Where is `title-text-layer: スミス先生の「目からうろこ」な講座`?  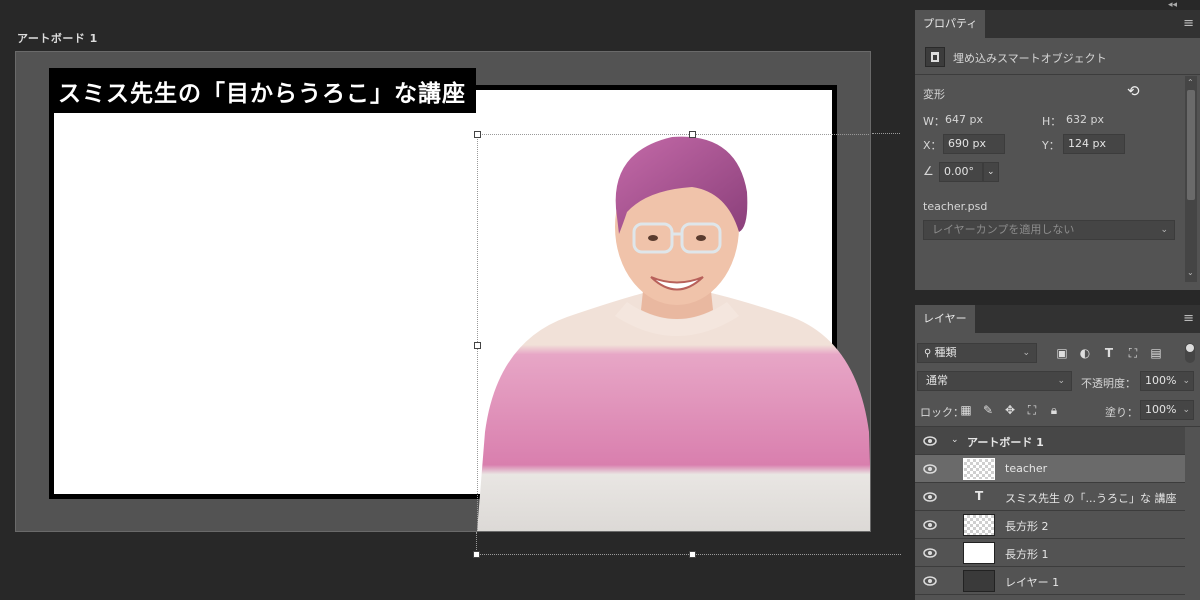
title-text-layer: スミス先生の「目からうろこ」な講座 is located at coordinates (262, 91).